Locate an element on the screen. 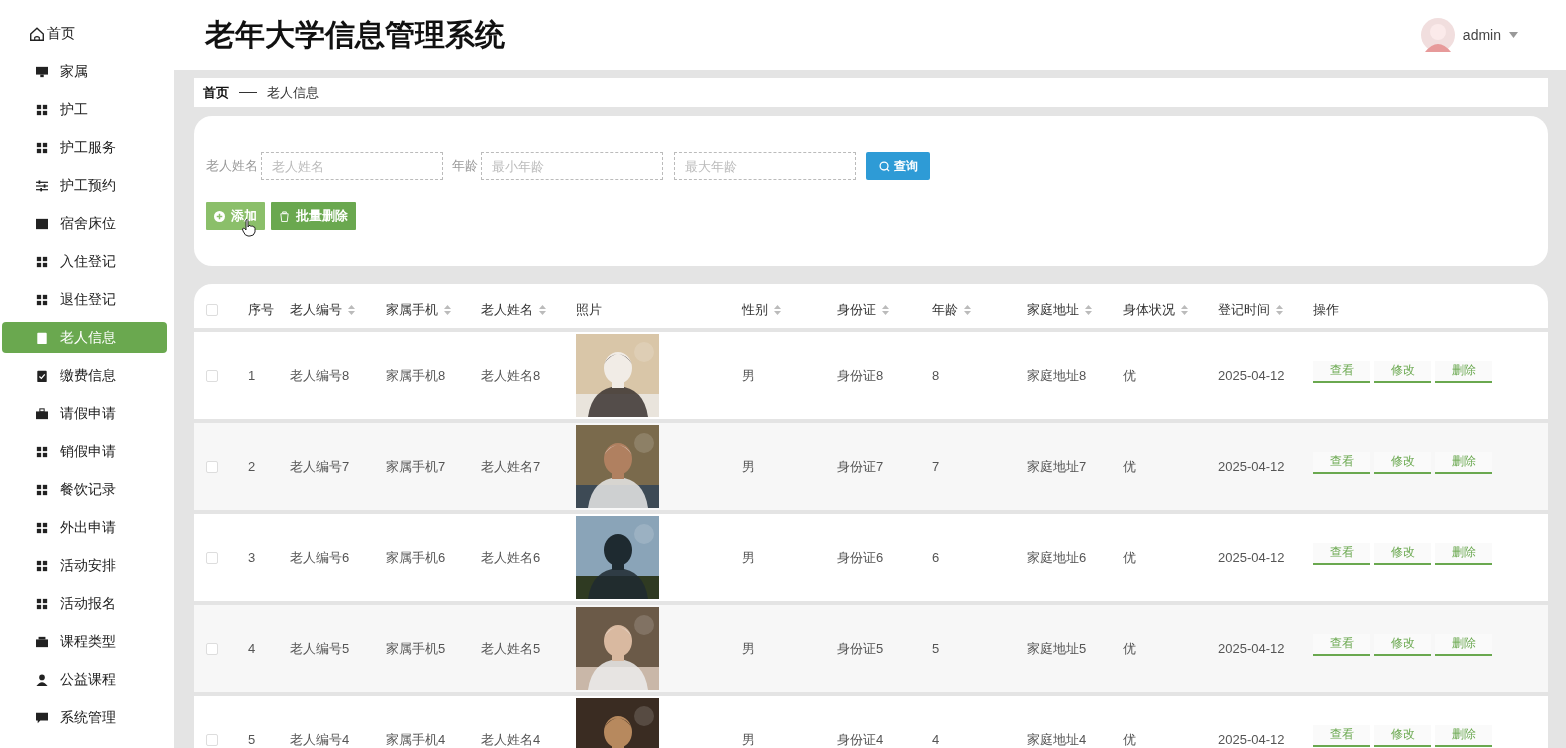 The height and width of the screenshot is (748, 1566). plus-circle-icon is located at coordinates (219, 216).